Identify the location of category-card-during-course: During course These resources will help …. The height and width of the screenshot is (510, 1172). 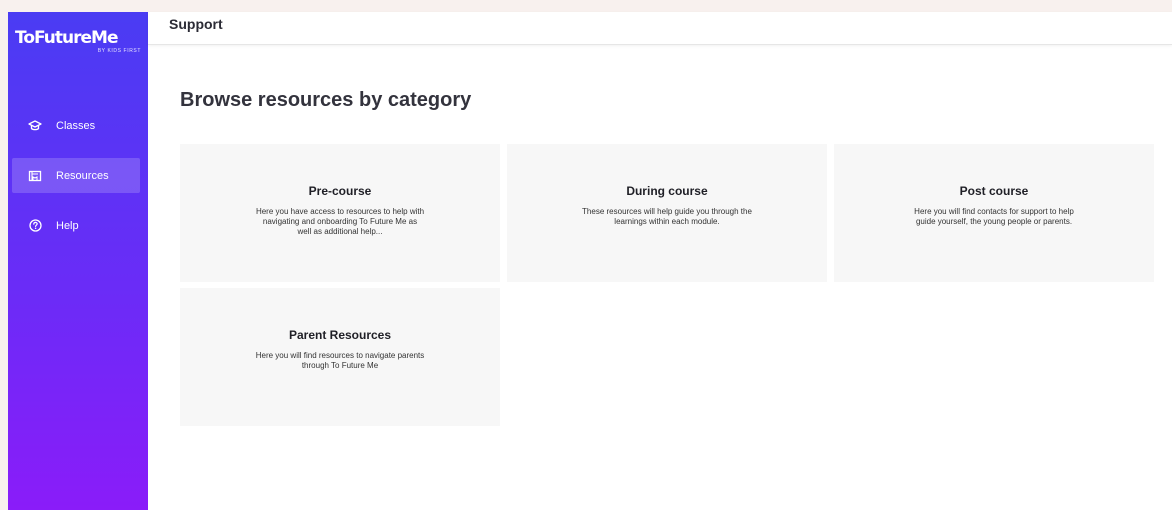
(667, 213).